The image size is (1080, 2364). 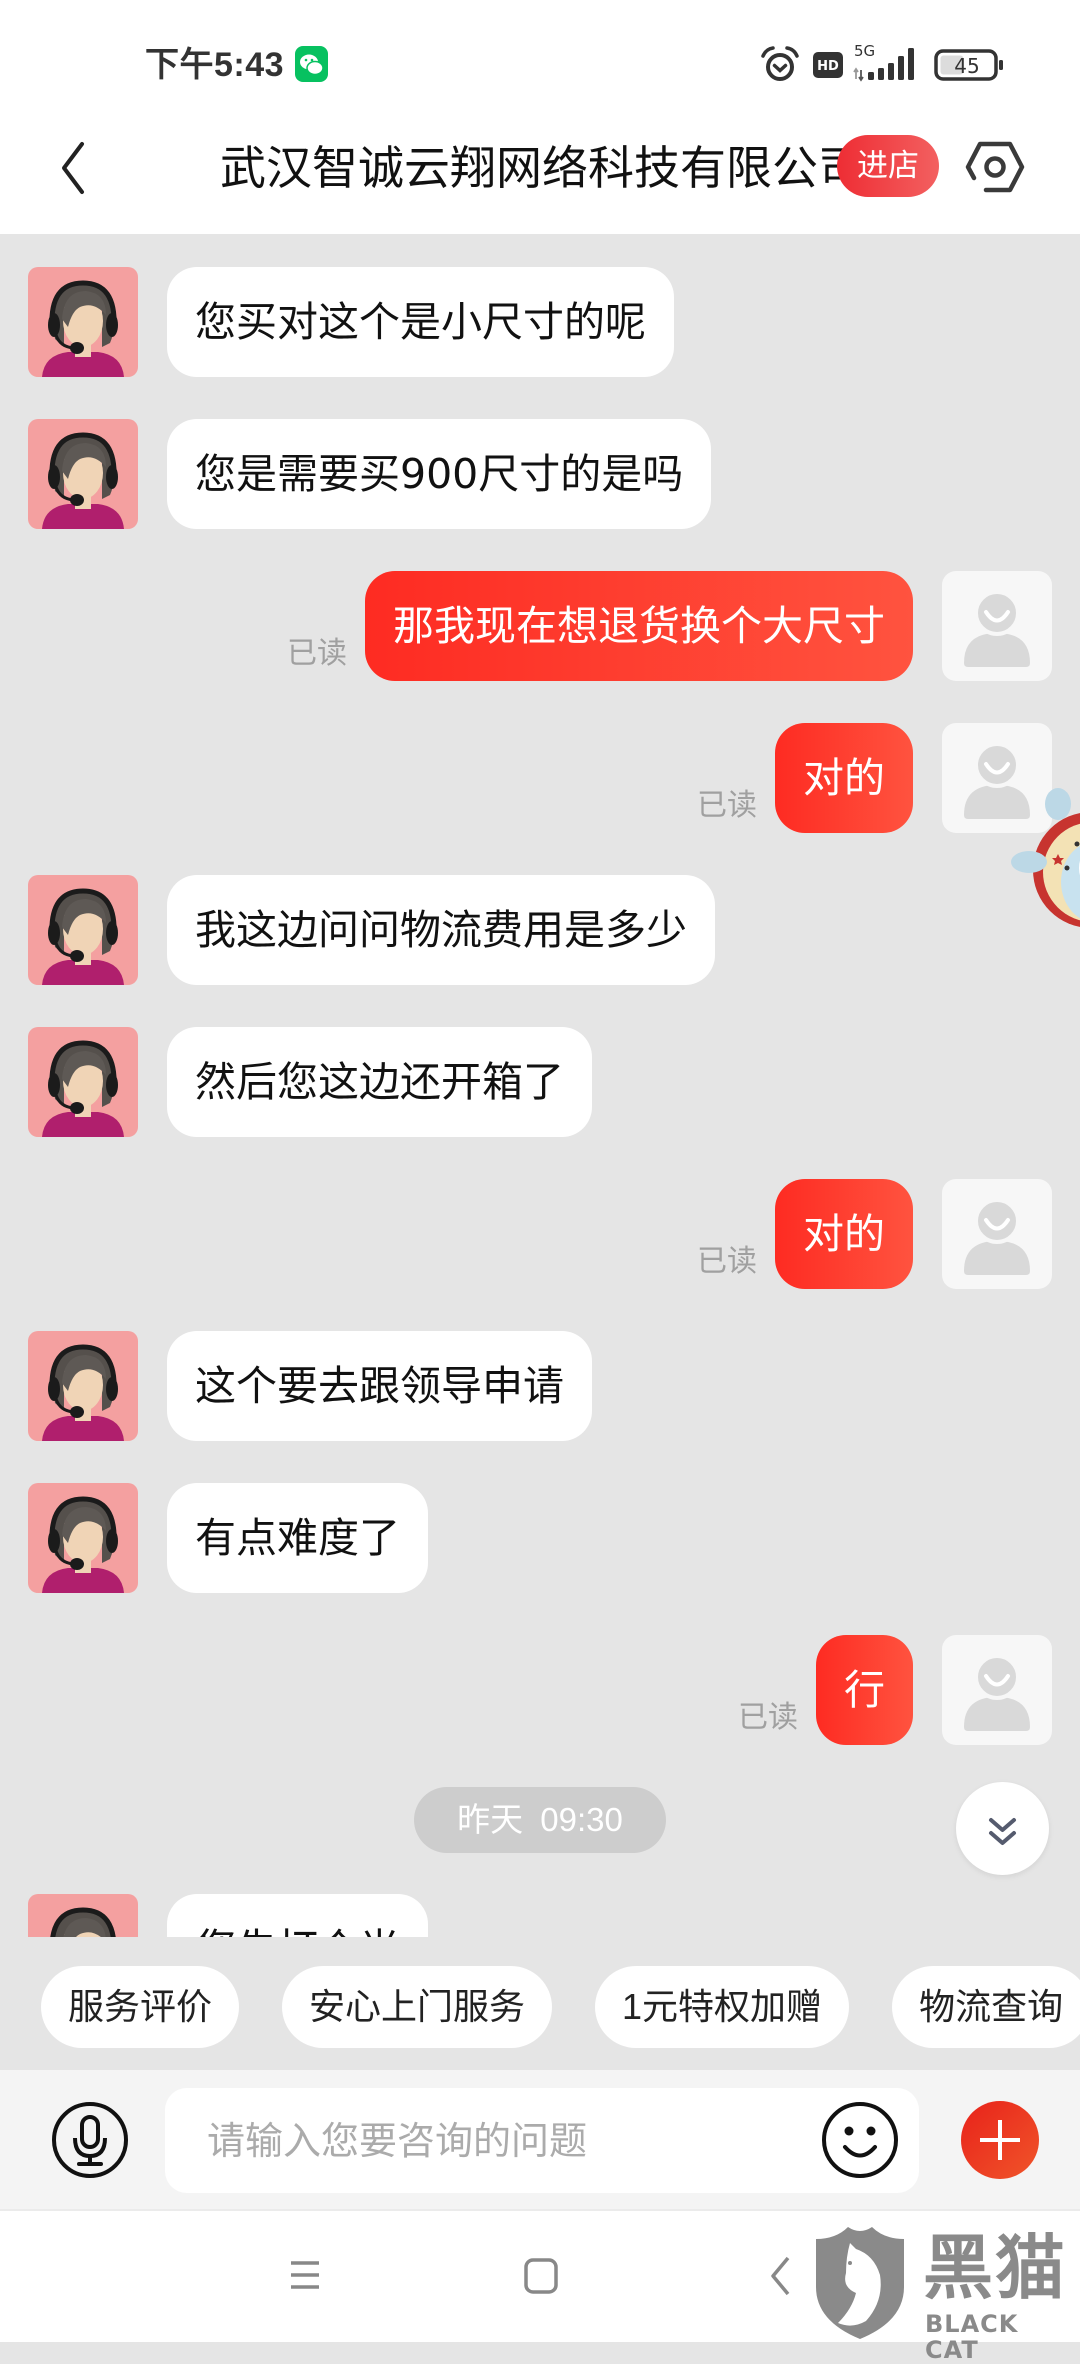 I want to click on agent-message-row: 我这边问问物流费用是多少, so click(x=540, y=930).